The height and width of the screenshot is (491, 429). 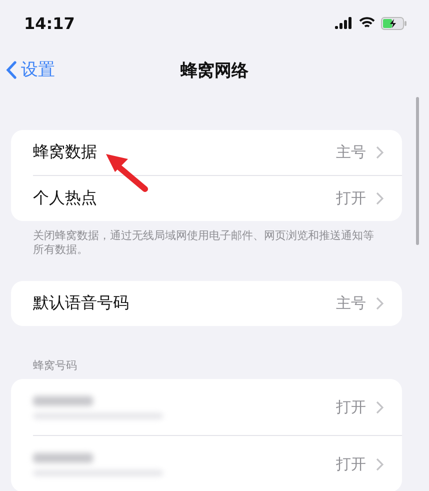 What do you see at coordinates (126, 172) in the screenshot?
I see `annotation-arrow` at bounding box center [126, 172].